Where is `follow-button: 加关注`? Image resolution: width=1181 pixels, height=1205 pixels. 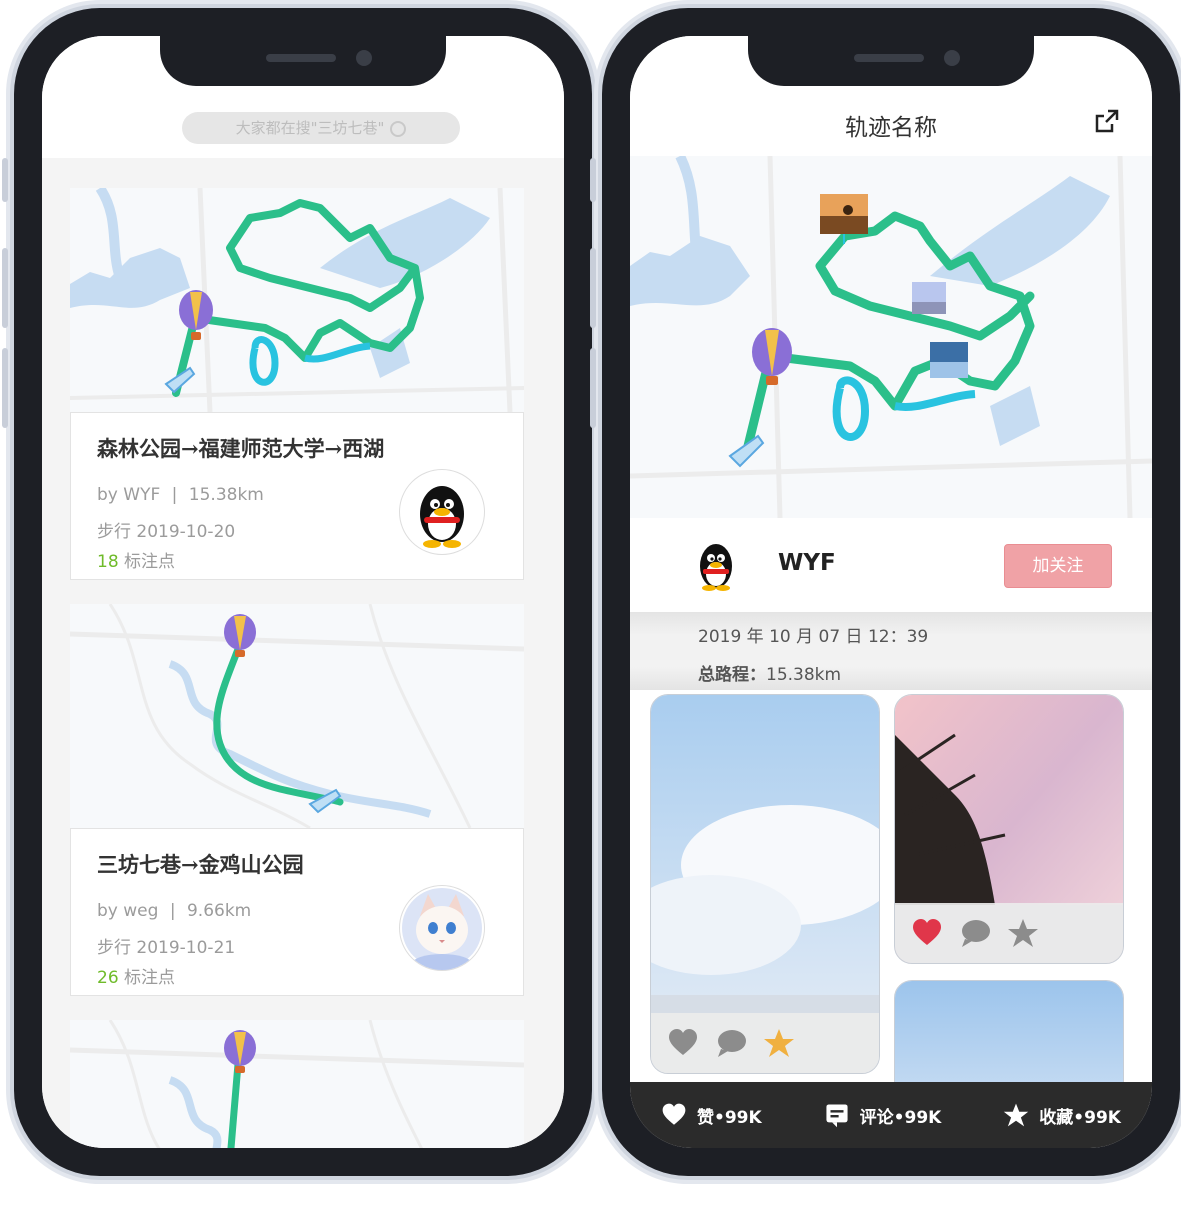
follow-button: 加关注 is located at coordinates (1058, 566).